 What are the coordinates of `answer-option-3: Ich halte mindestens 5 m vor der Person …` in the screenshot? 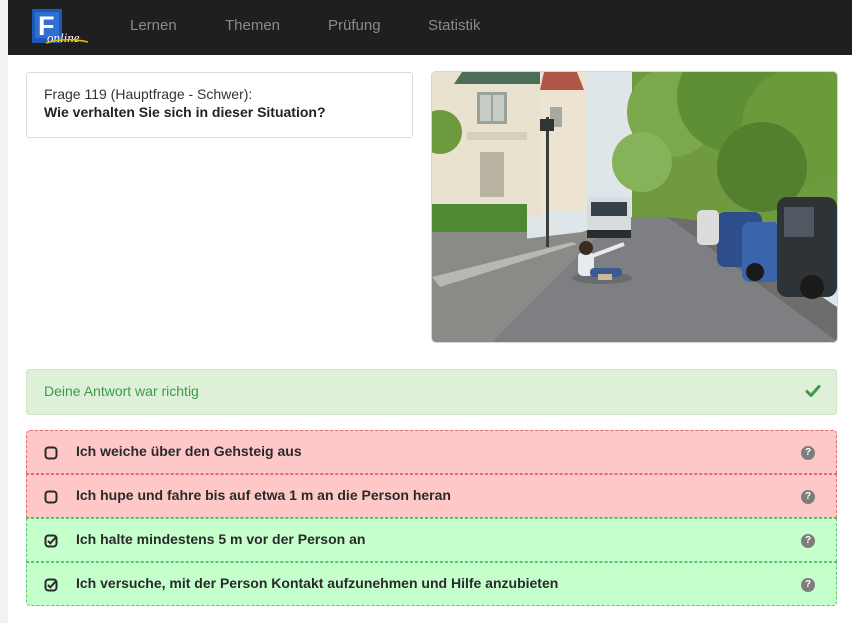 It's located at (431, 540).